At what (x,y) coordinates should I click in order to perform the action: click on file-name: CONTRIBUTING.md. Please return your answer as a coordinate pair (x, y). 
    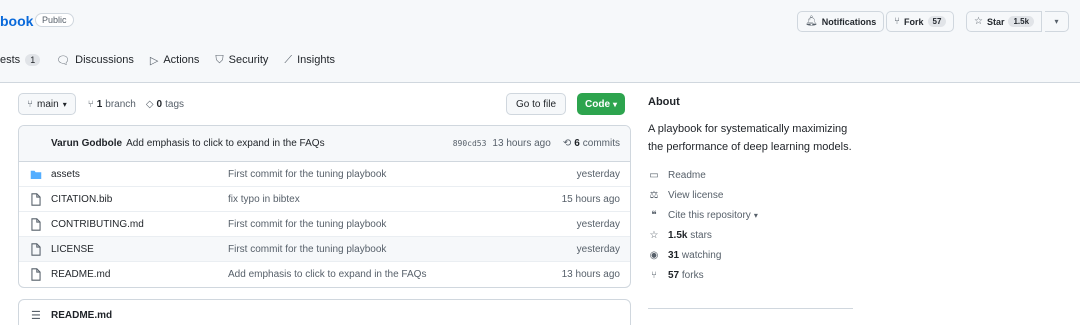
    Looking at the image, I should click on (97, 224).